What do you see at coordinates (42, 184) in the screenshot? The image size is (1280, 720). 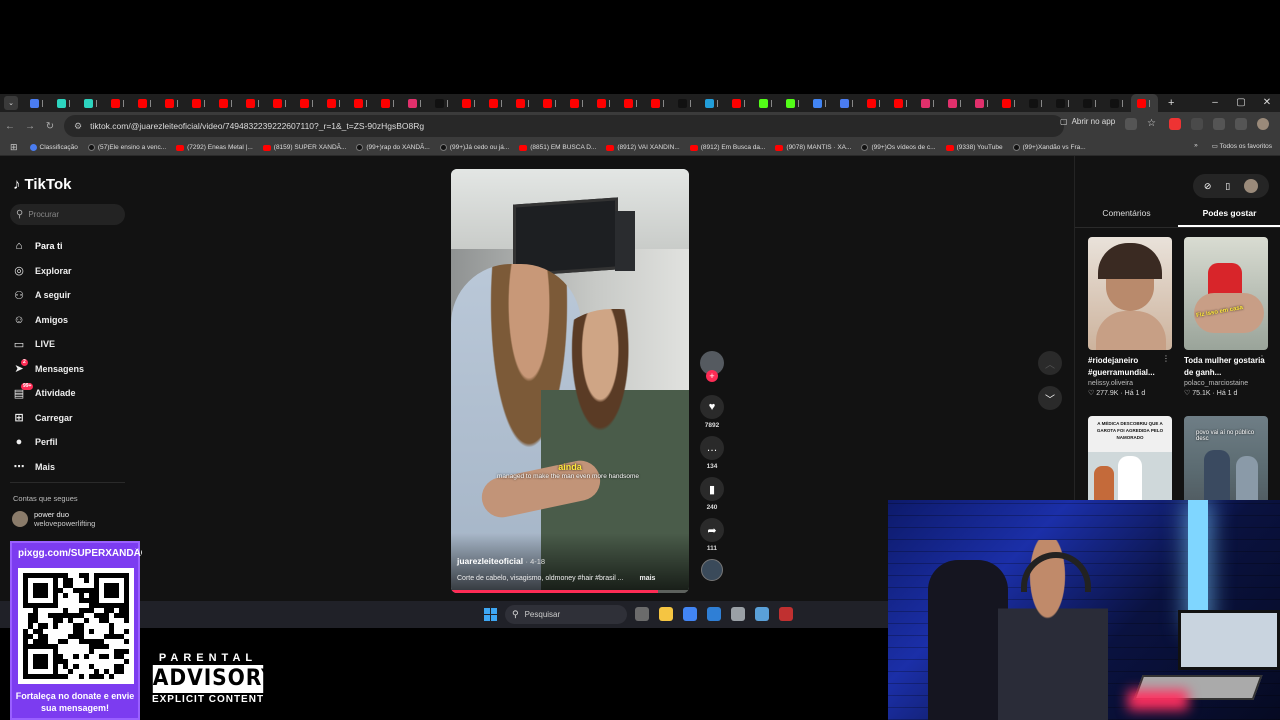 I see `tiktok-logo: ♪ TikTok` at bounding box center [42, 184].